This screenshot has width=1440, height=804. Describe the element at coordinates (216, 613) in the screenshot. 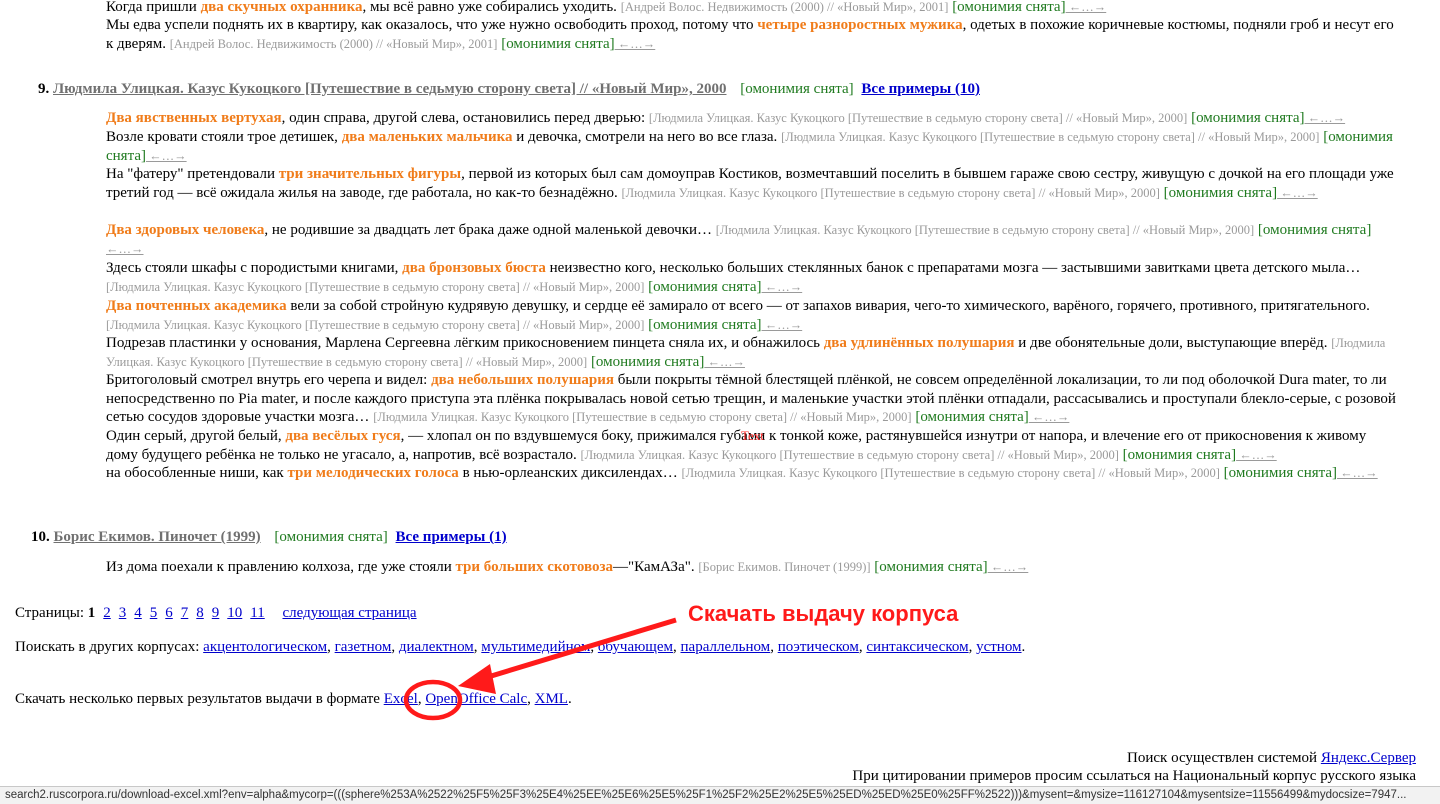

I see `page-link-9: 9` at that location.